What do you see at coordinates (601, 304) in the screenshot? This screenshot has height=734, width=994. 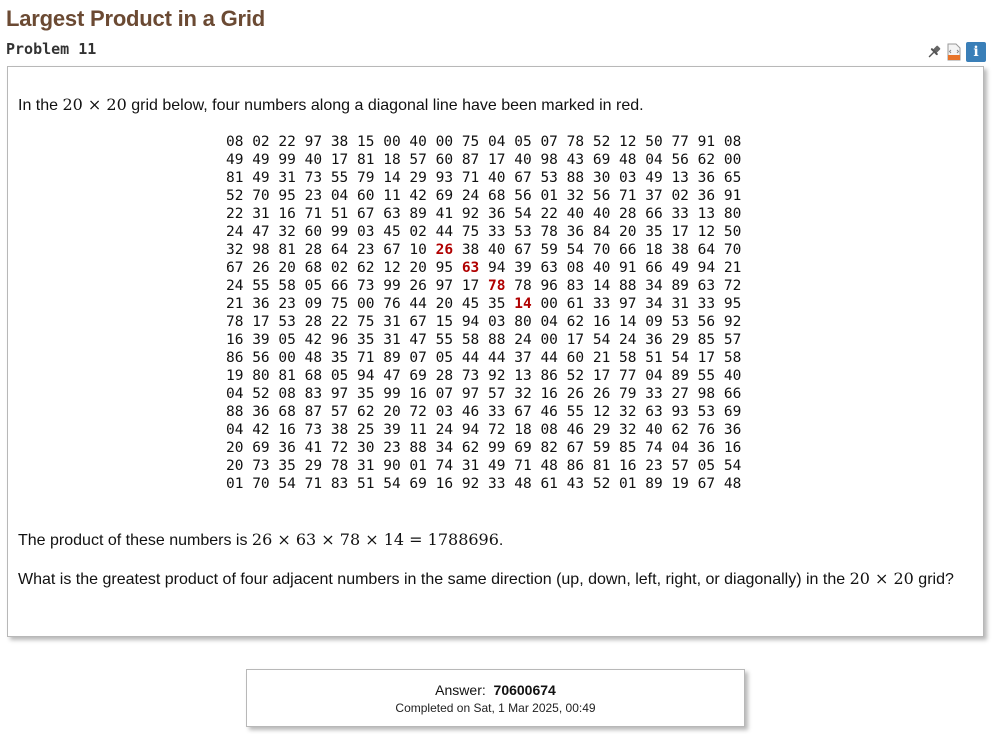 I see `grid-cell: 33` at bounding box center [601, 304].